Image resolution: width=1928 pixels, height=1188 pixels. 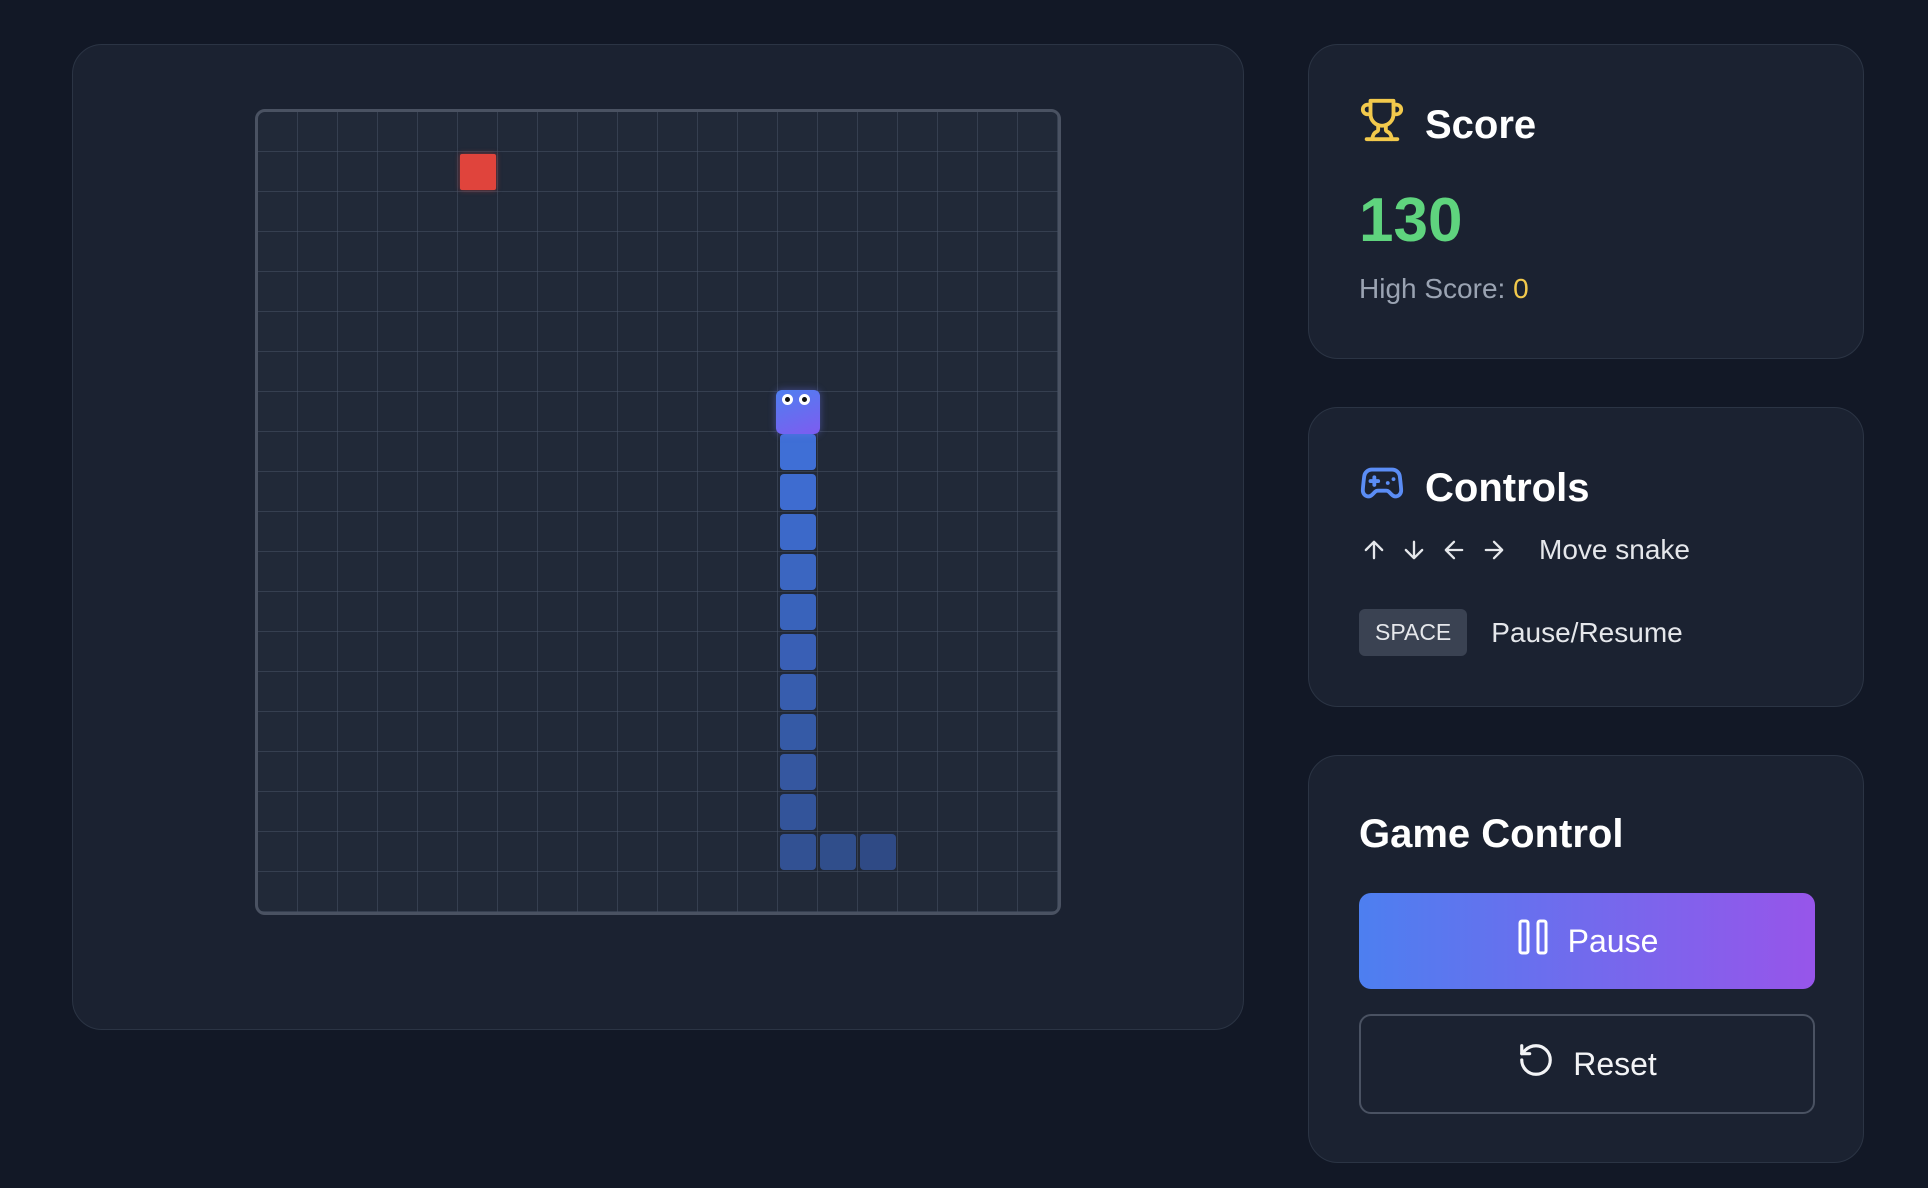 What do you see at coordinates (1414, 550) in the screenshot?
I see `arrow-down-icon` at bounding box center [1414, 550].